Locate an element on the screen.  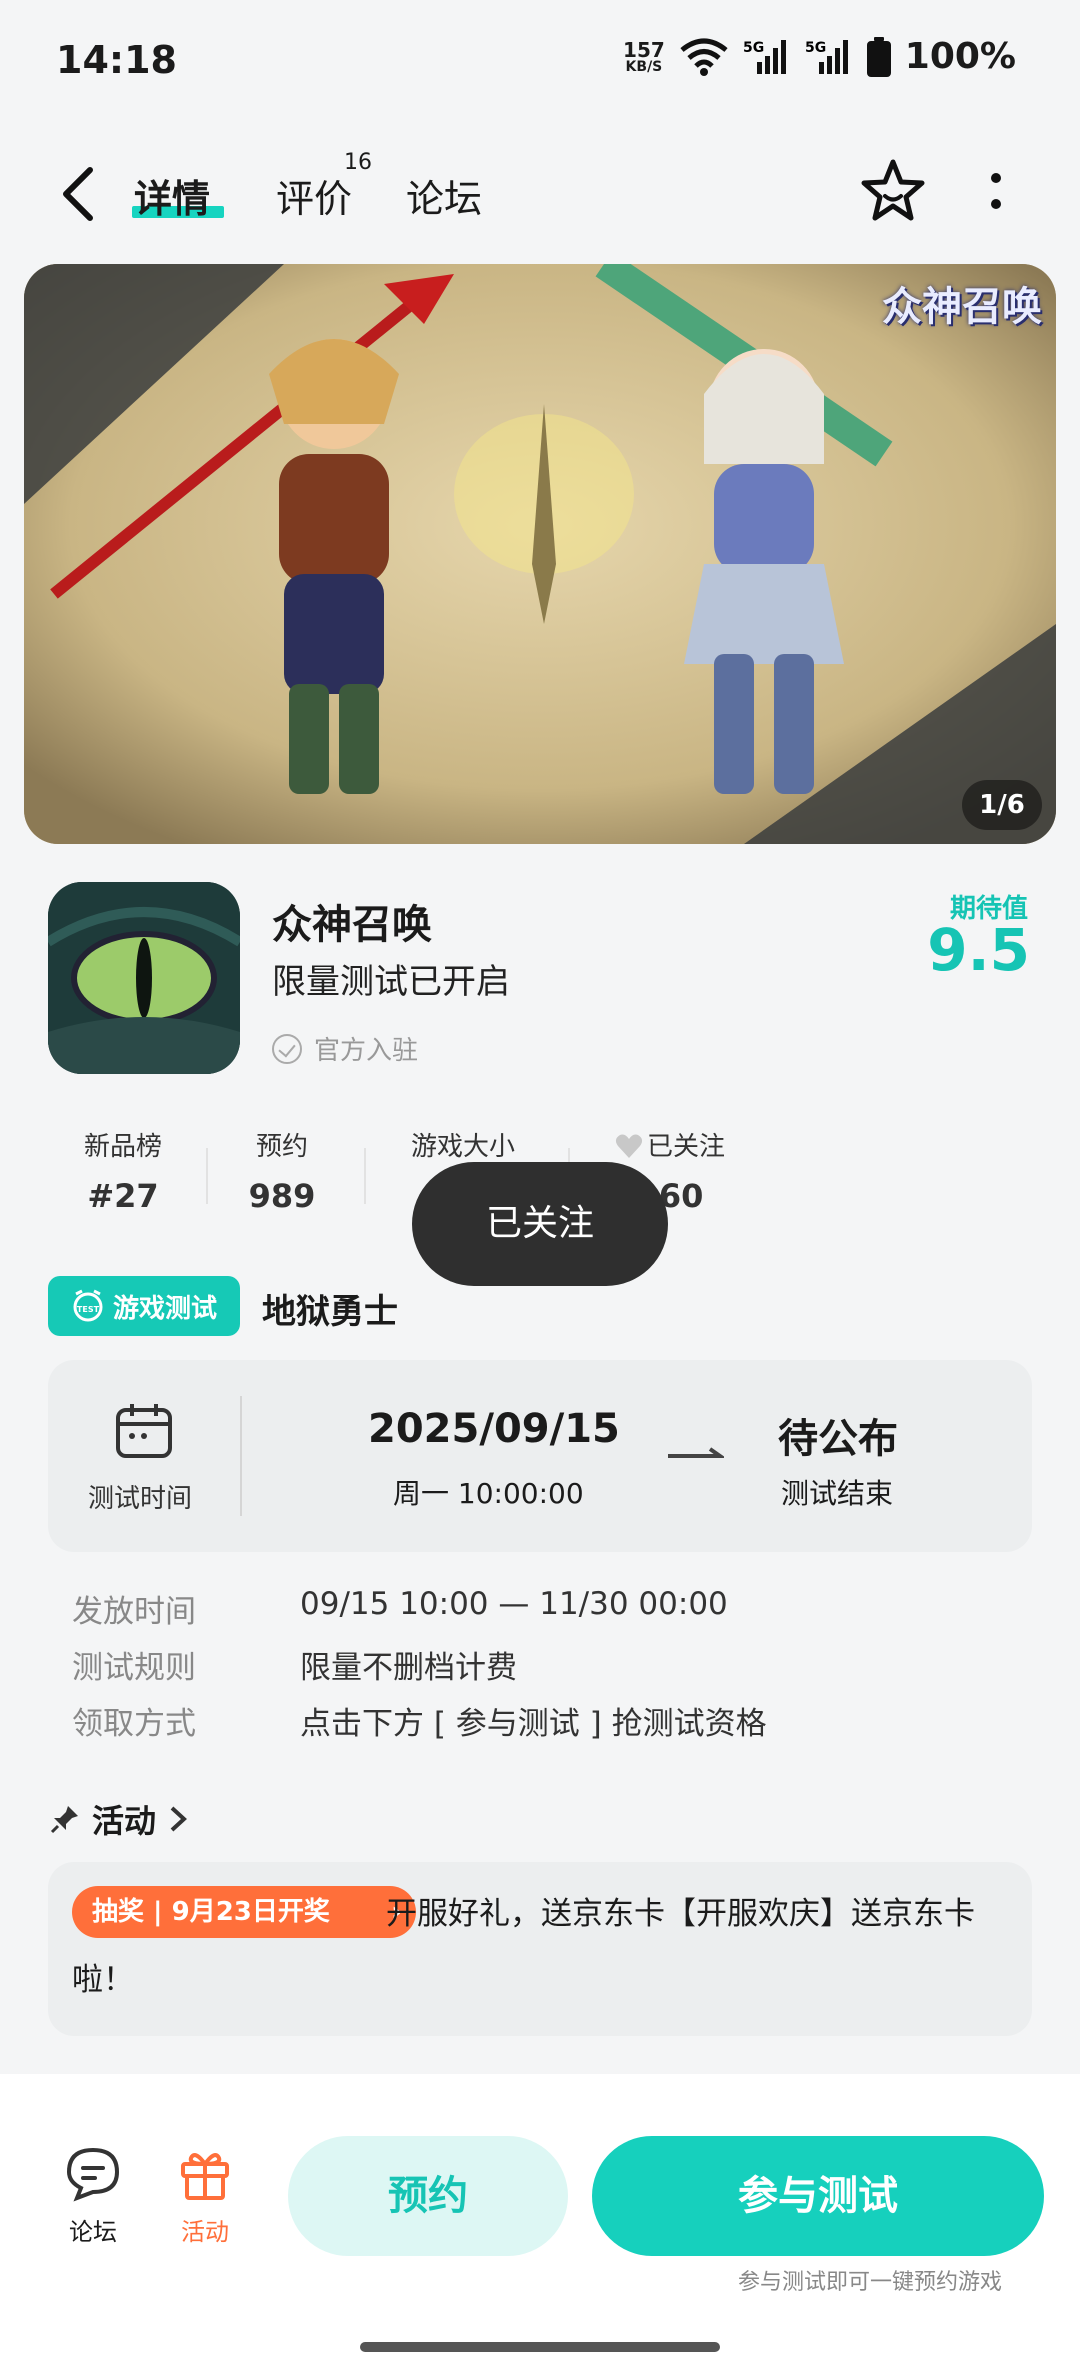
official-label: 官方入驻 is located at coordinates (366, 1051).